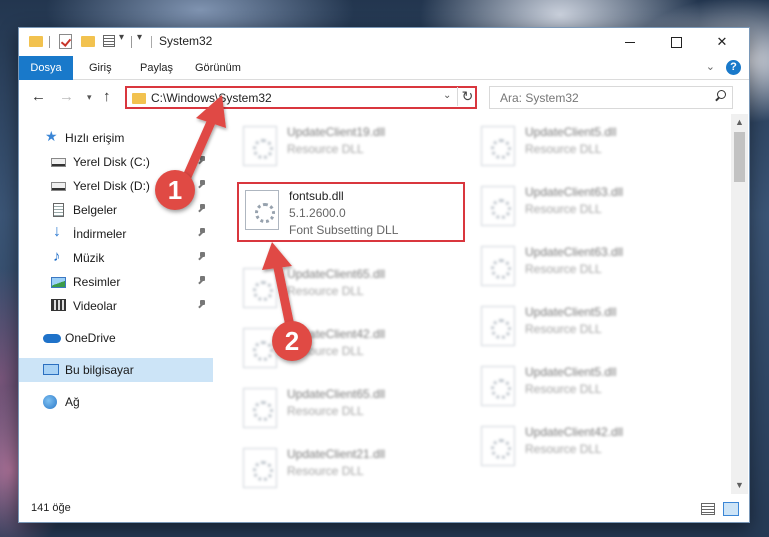  I want to click on network-icon, so click(50, 402).